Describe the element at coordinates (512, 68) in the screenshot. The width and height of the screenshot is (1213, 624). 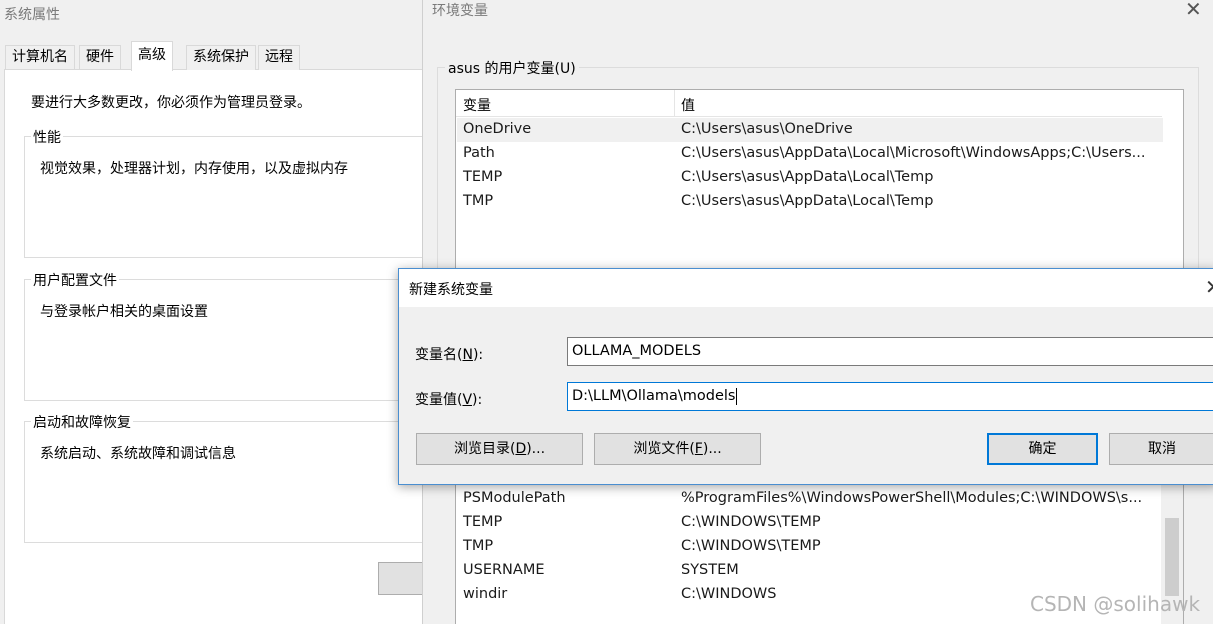
I see `user-variables-title: asus 的用户变量(U)` at that location.